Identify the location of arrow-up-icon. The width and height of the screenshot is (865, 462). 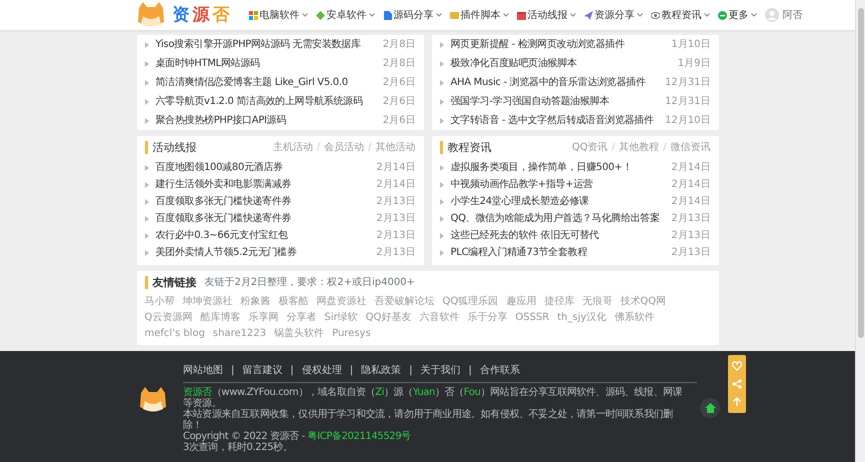
(737, 402).